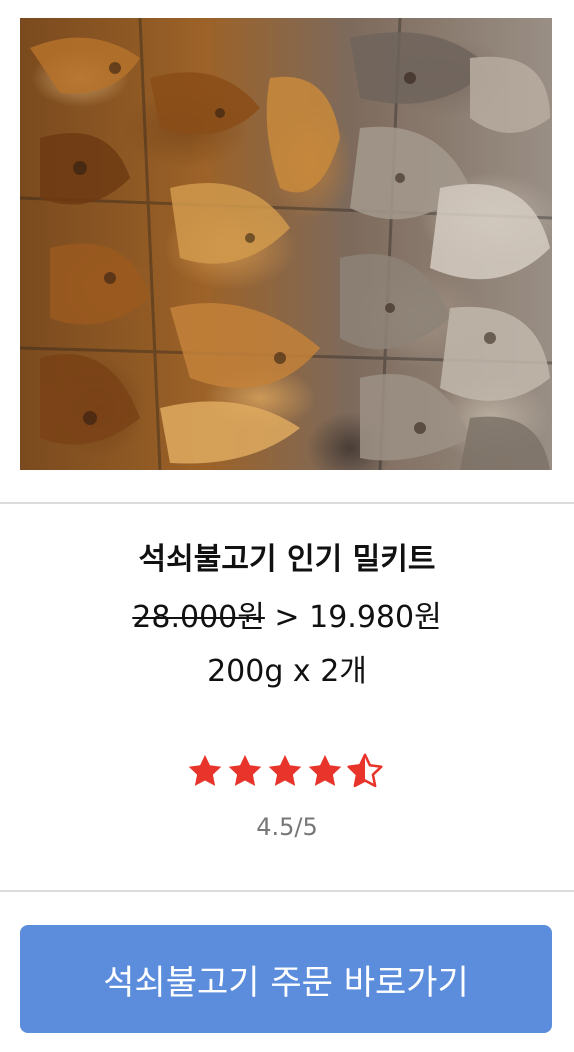 The width and height of the screenshot is (574, 1052). I want to click on rating-text: 4.5/5, so click(287, 827).